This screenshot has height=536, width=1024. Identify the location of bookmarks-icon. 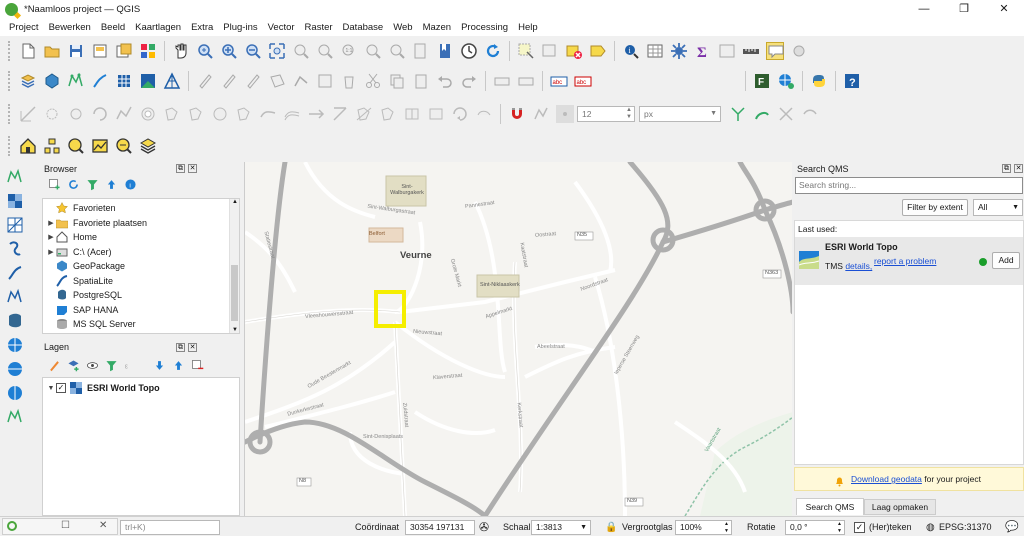
(421, 51).